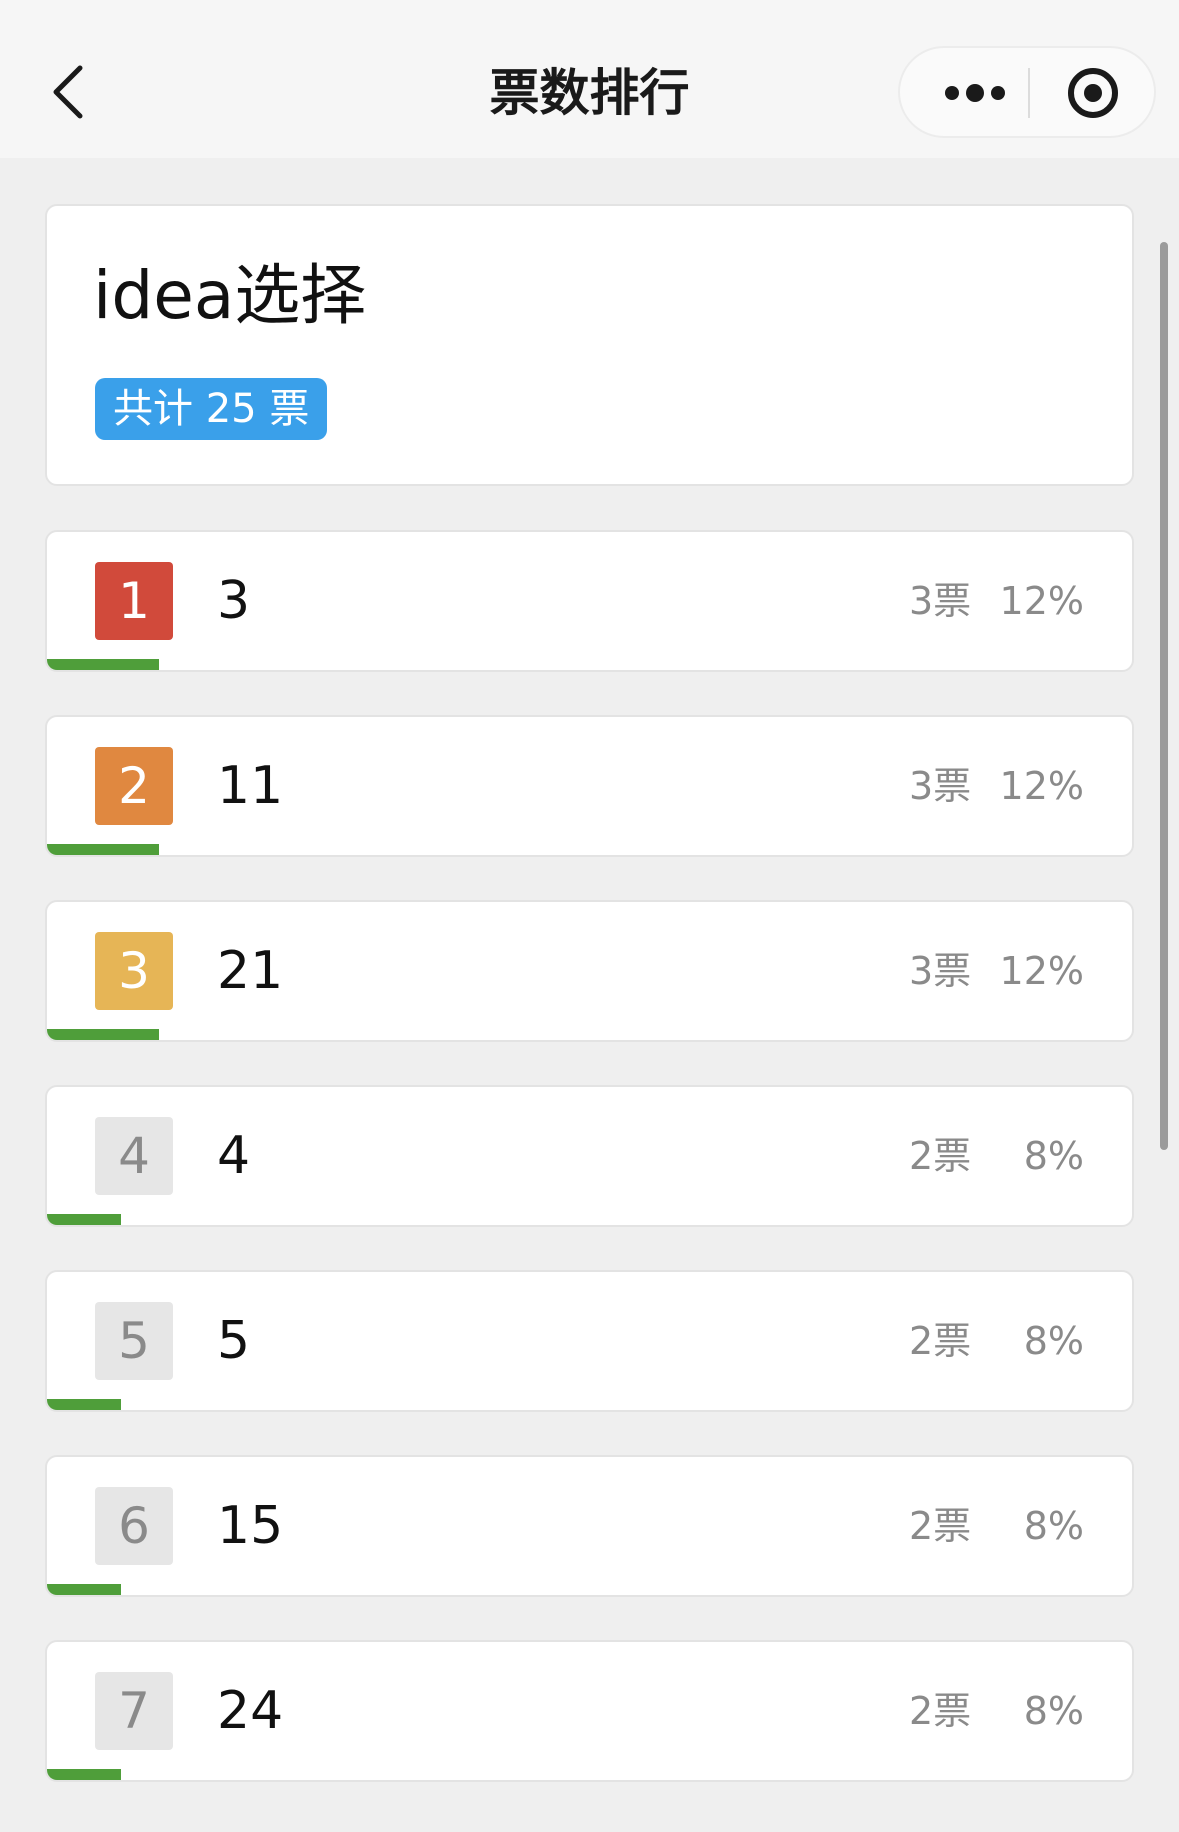  Describe the element at coordinates (134, 601) in the screenshot. I see `rank-badge: 1` at that location.